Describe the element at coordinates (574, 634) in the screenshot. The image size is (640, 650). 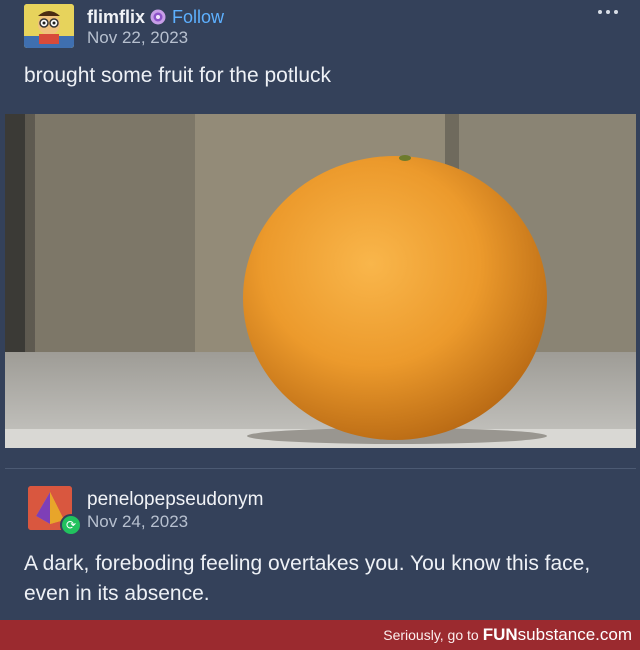
I see `logo-rest: substance.com` at that location.